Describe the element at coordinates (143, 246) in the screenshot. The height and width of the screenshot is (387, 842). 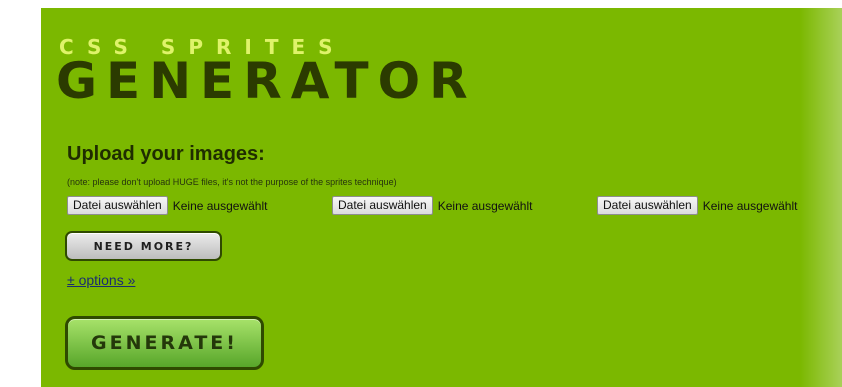
I see `need-more-button: NEED MORE?` at that location.